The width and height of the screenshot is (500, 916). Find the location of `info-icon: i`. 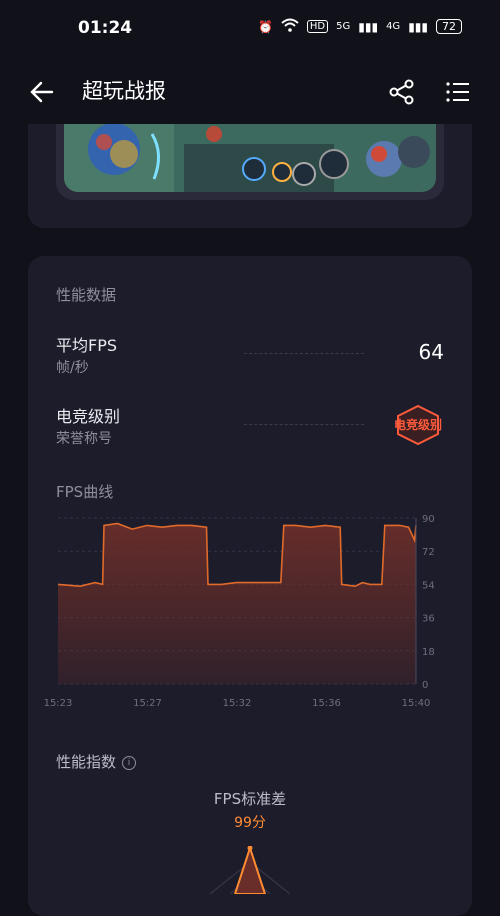

info-icon: i is located at coordinates (129, 762).